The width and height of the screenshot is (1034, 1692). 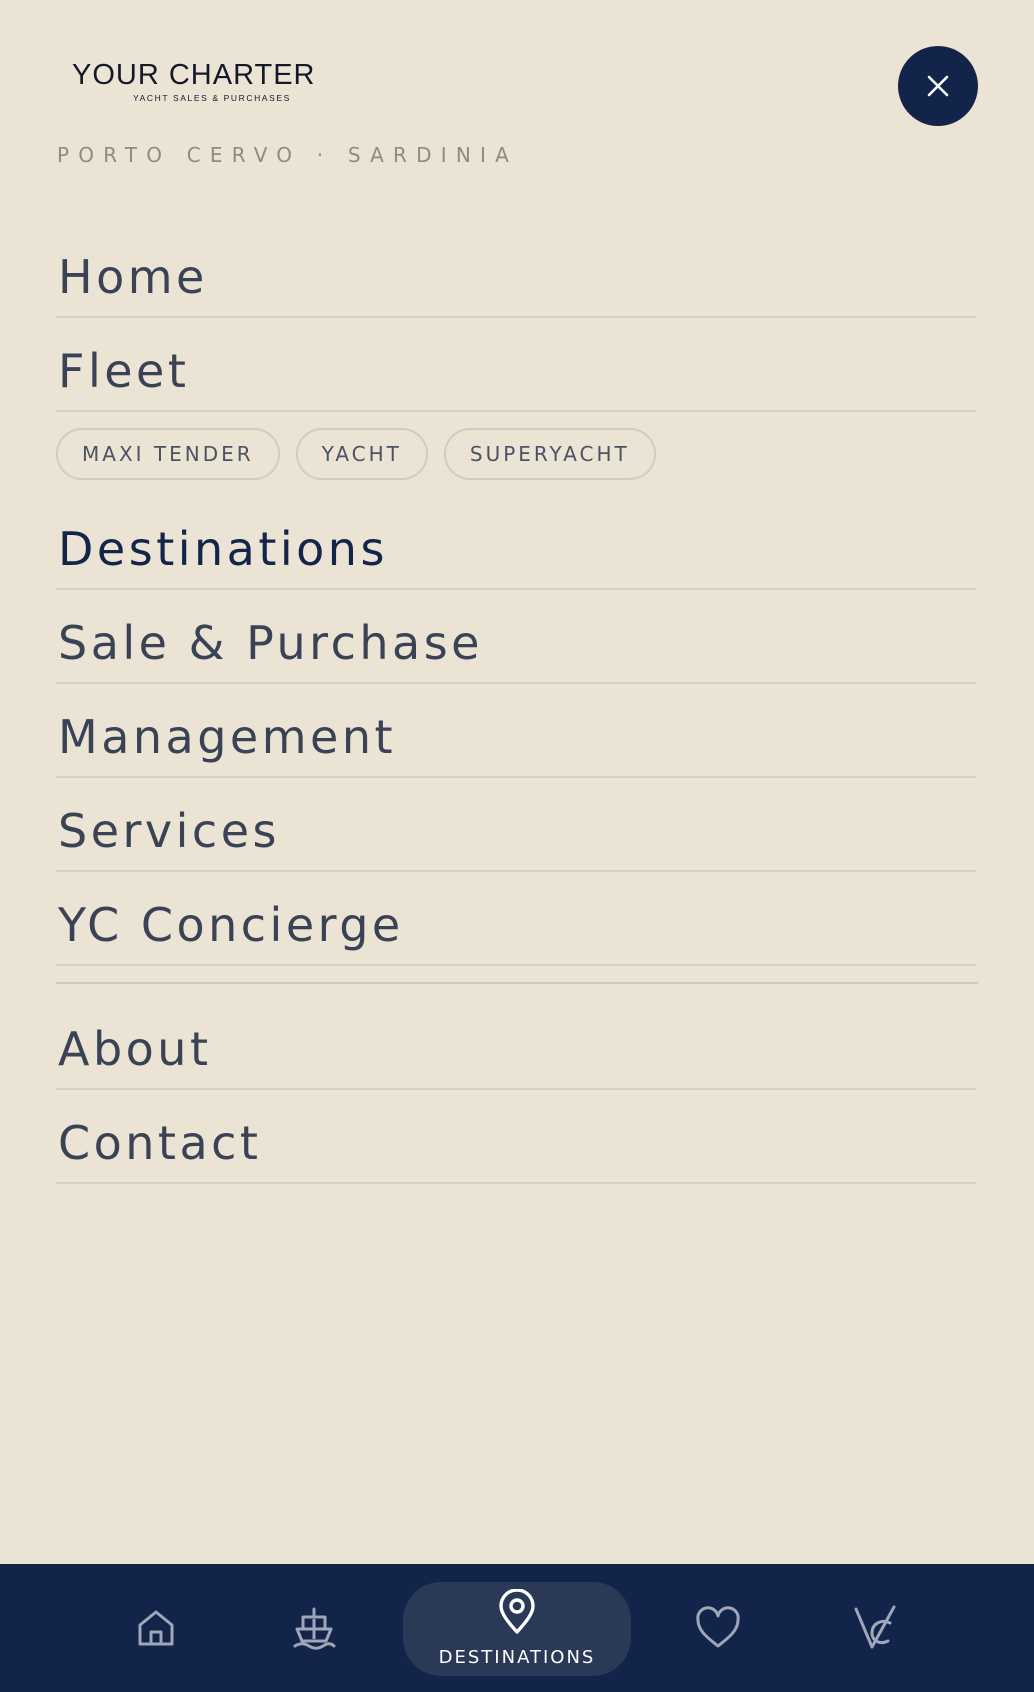 I want to click on bottom-tab-bar: DESTINATIONS, so click(x=517, y=1628).